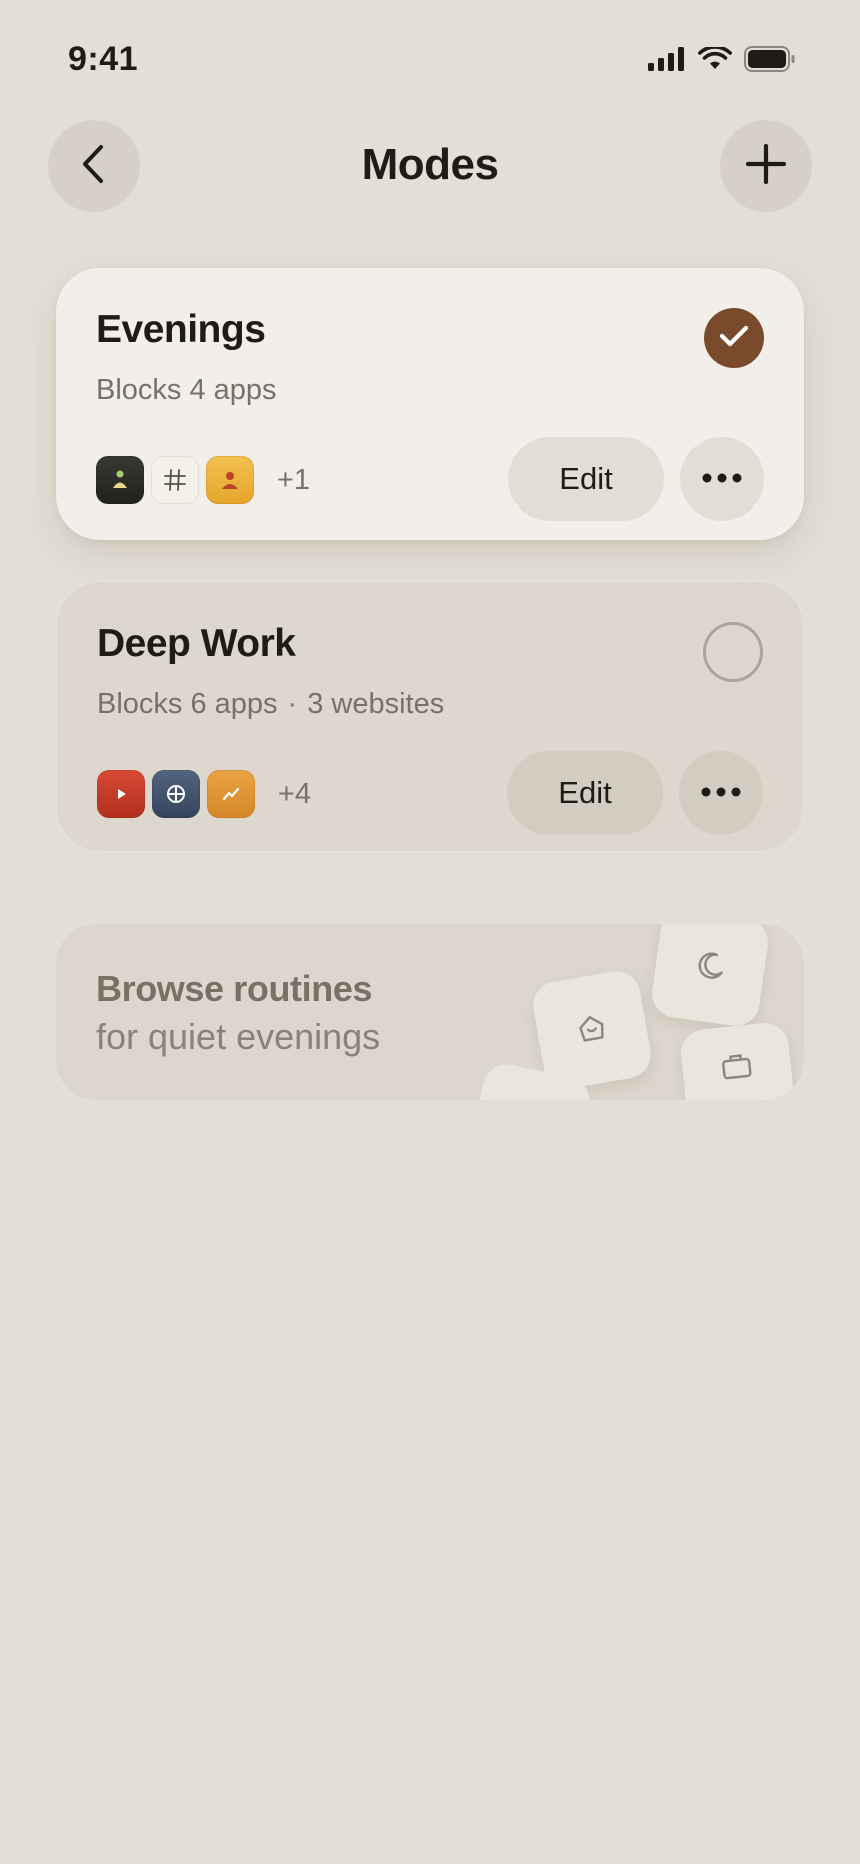 The height and width of the screenshot is (1864, 860). I want to click on home-icon, so click(592, 1030).